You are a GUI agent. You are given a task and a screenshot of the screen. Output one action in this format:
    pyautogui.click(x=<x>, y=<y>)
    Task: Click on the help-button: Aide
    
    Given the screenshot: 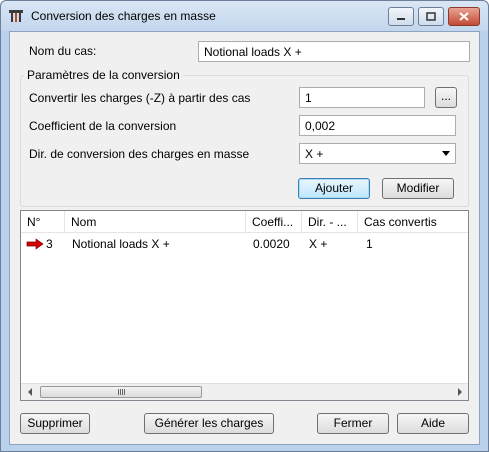 What is the action you would take?
    pyautogui.click(x=433, y=423)
    